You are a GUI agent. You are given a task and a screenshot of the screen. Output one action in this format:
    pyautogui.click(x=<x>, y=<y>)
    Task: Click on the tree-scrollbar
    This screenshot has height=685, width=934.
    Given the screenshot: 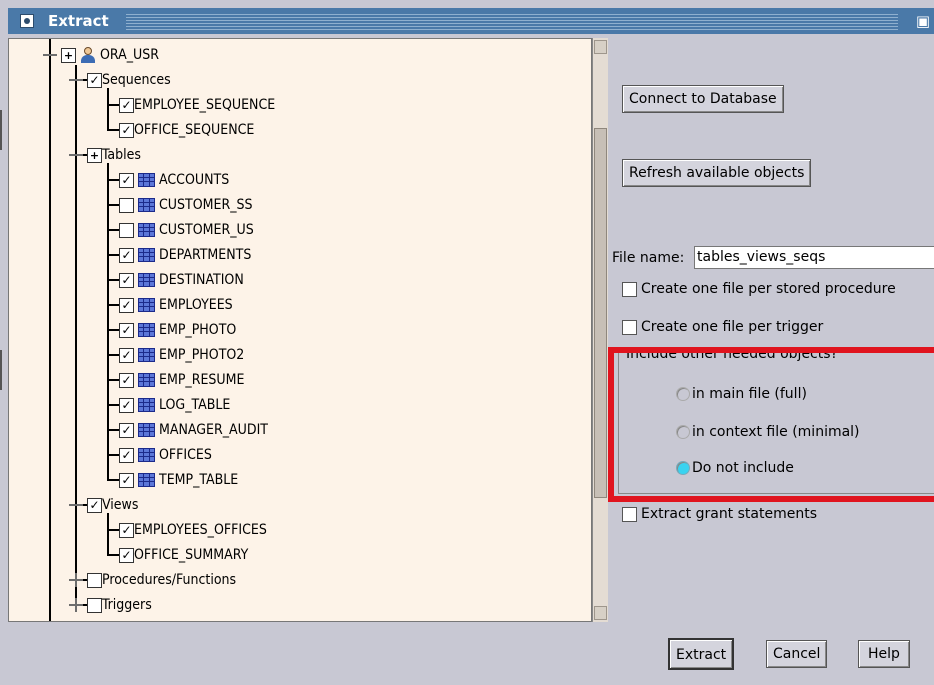 What is the action you would take?
    pyautogui.click(x=600, y=330)
    